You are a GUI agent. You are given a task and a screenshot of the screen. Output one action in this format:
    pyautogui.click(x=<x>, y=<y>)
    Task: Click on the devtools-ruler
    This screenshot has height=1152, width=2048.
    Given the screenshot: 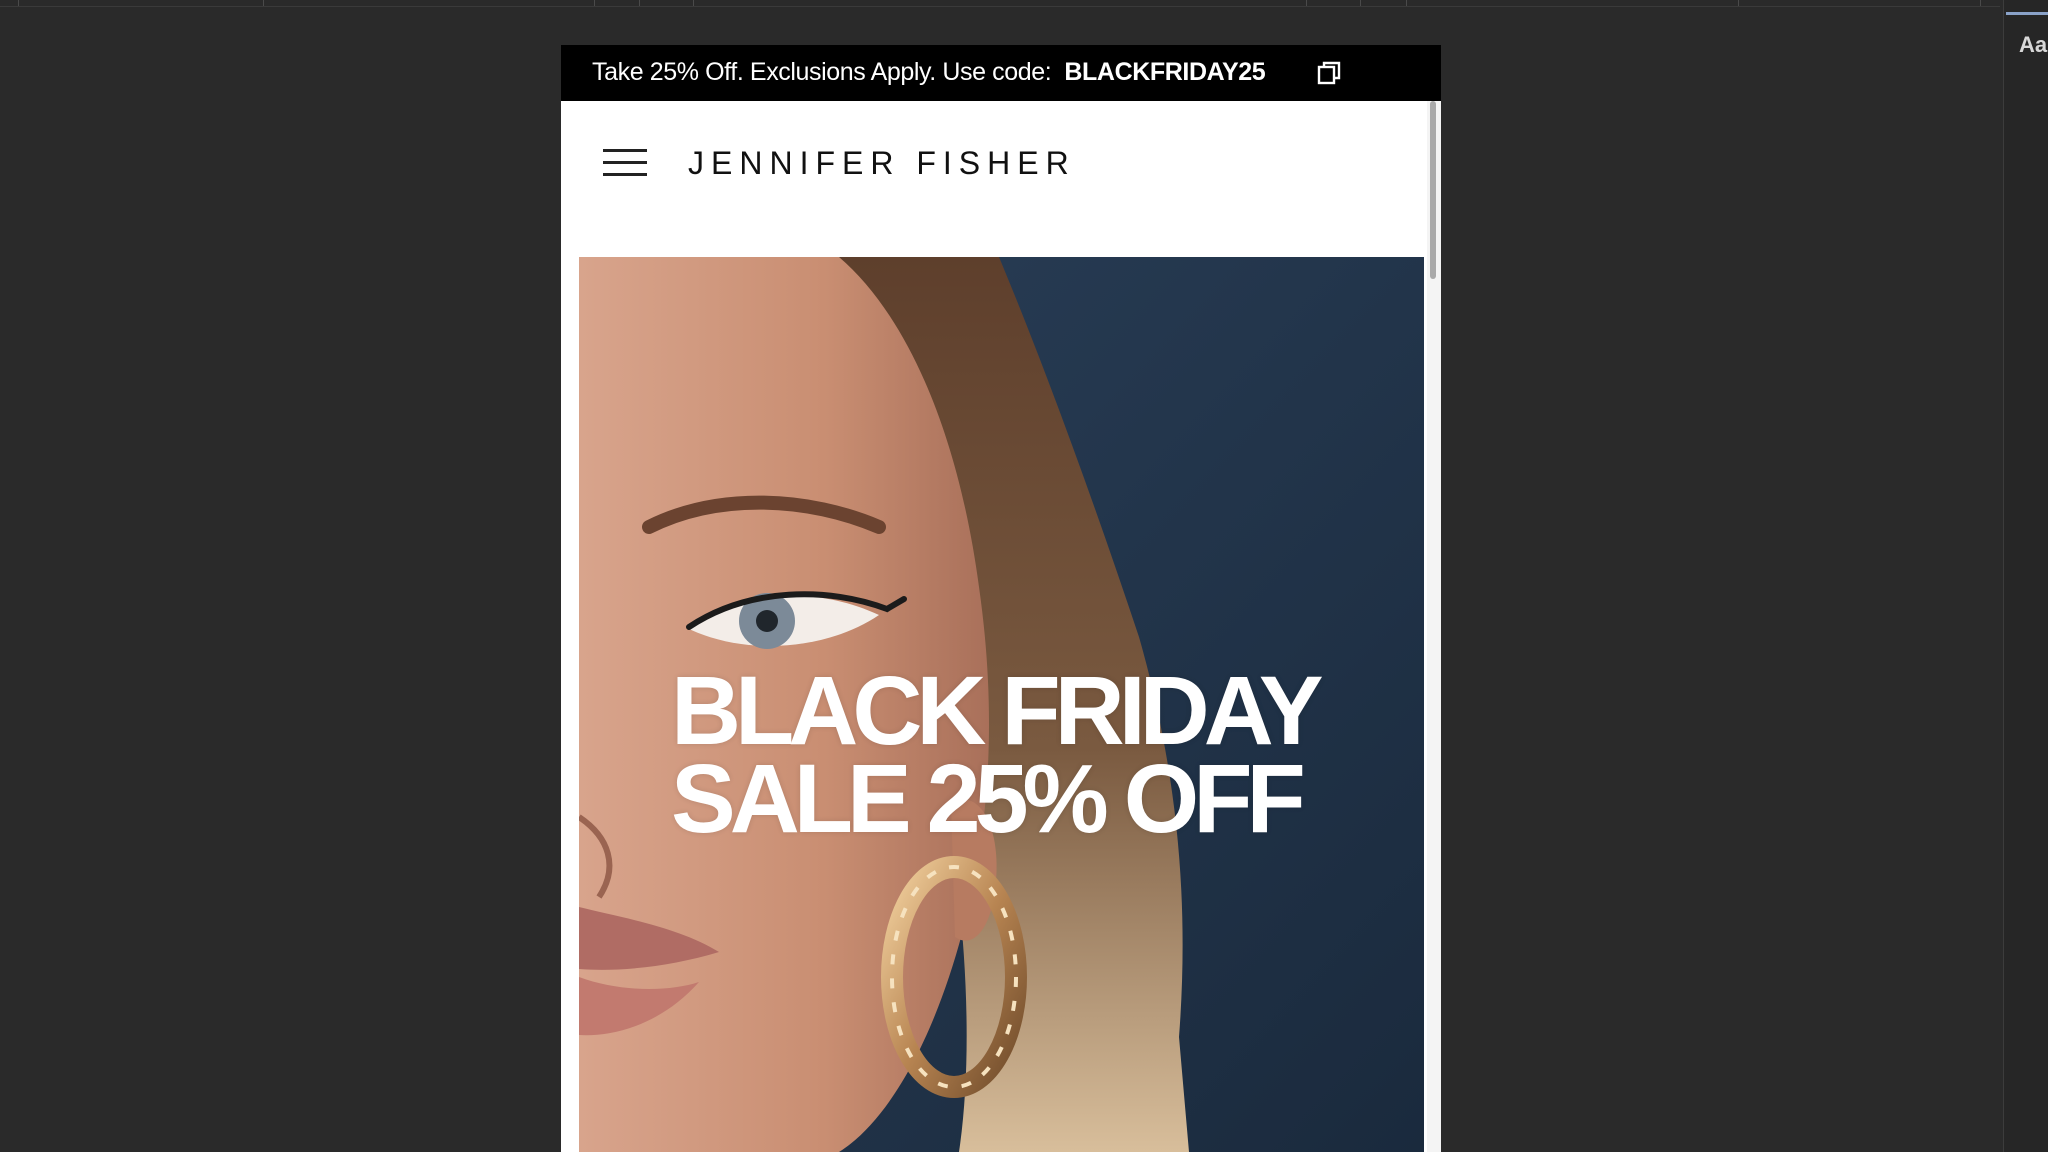 What is the action you would take?
    pyautogui.click(x=1000, y=3)
    